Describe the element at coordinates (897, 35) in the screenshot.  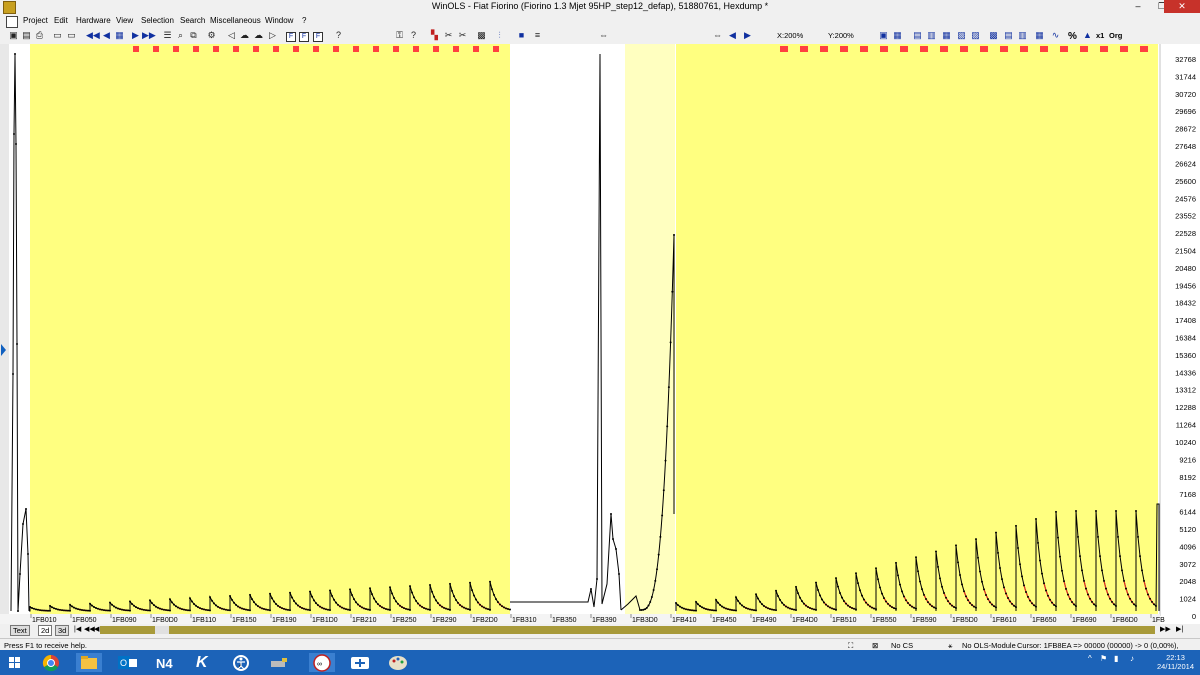
I see `view2-icon: ▦` at that location.